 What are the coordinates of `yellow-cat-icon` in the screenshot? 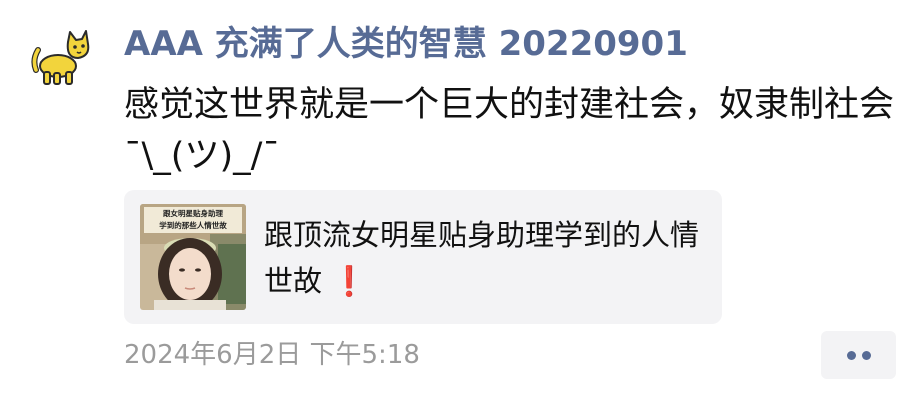 It's located at (60, 57).